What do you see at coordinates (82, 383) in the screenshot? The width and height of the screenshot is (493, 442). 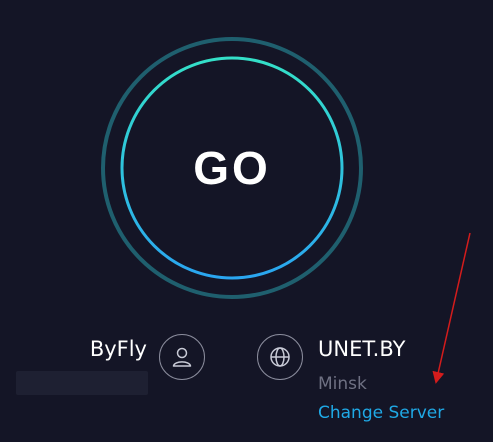 I see `ip-address-redacted` at bounding box center [82, 383].